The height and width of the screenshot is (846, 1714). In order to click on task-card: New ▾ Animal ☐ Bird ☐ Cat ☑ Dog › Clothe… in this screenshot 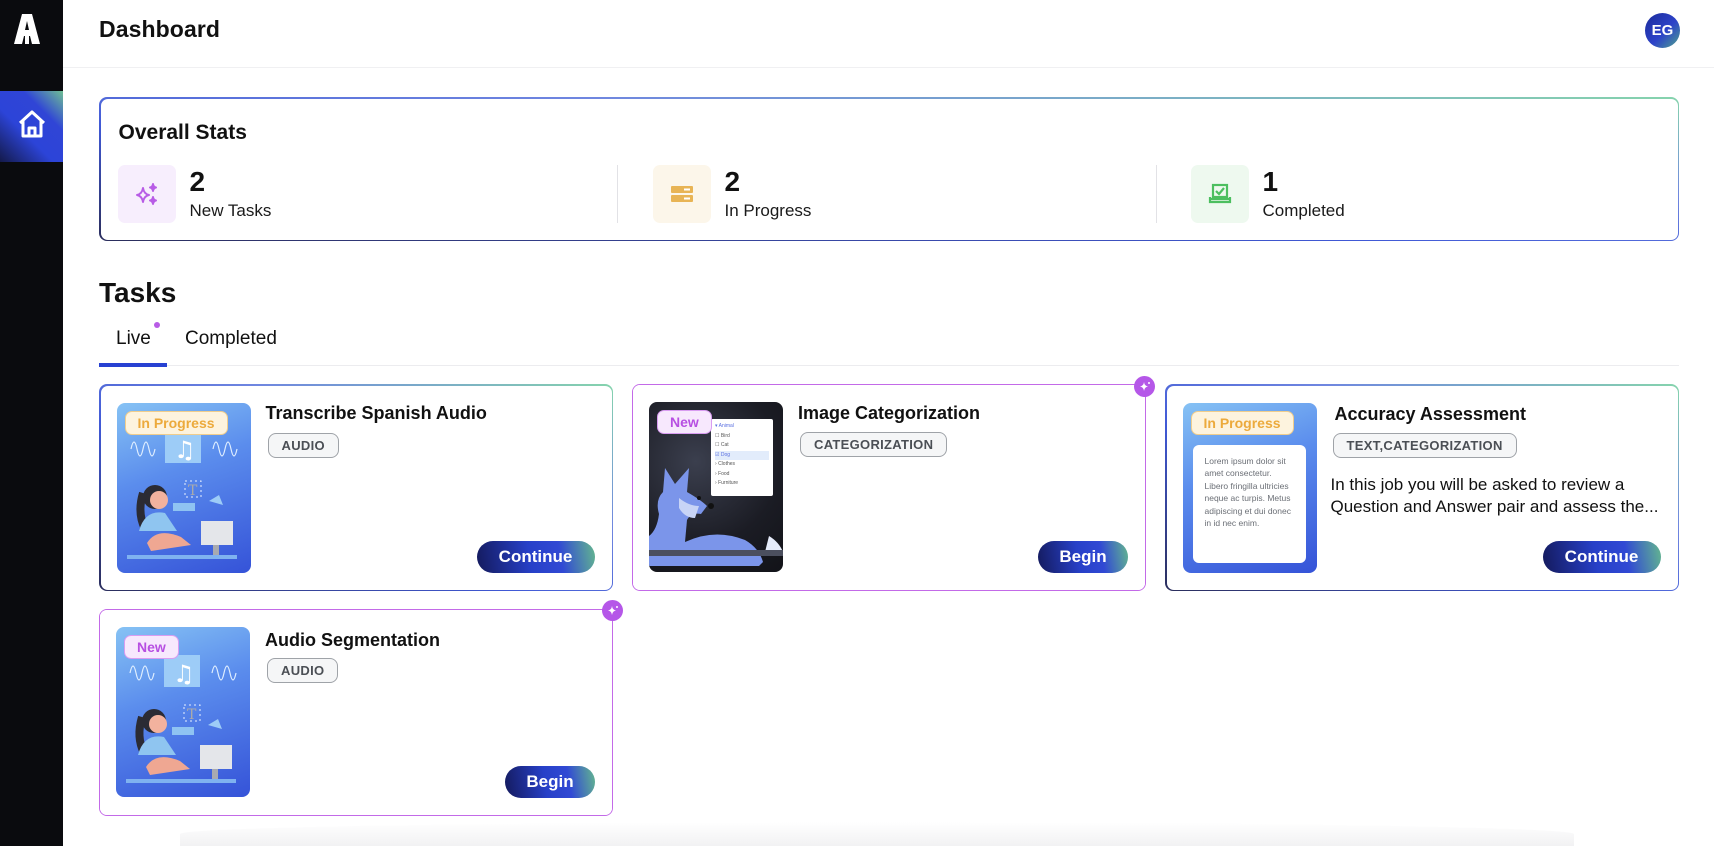, I will do `click(889, 487)`.